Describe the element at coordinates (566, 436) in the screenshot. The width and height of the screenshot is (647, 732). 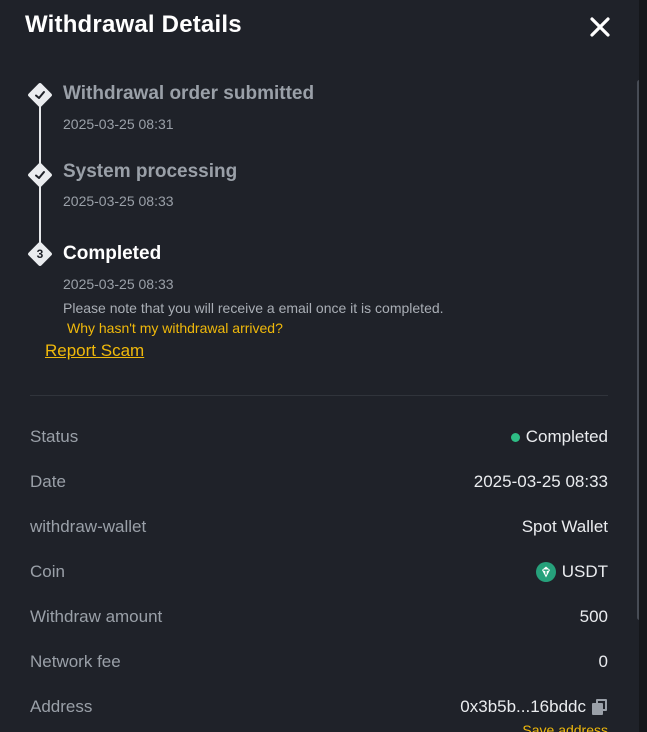
I see `status-text: Completed` at that location.